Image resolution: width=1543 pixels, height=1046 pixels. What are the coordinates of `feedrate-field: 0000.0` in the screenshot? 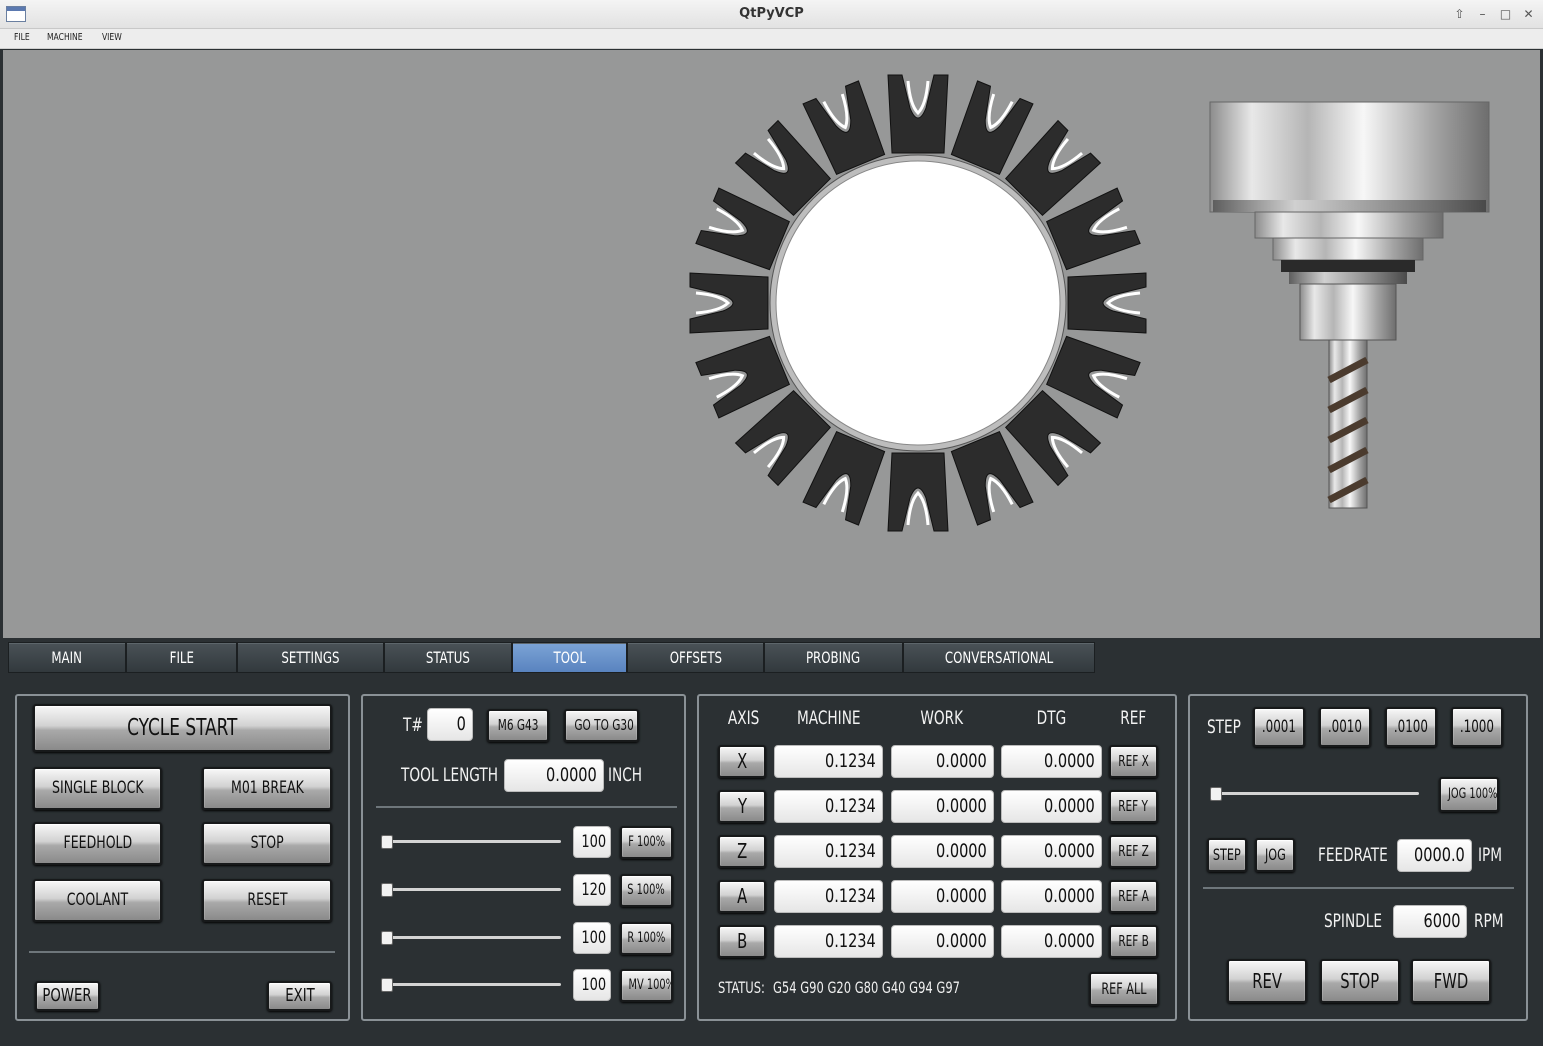 It's located at (1434, 855).